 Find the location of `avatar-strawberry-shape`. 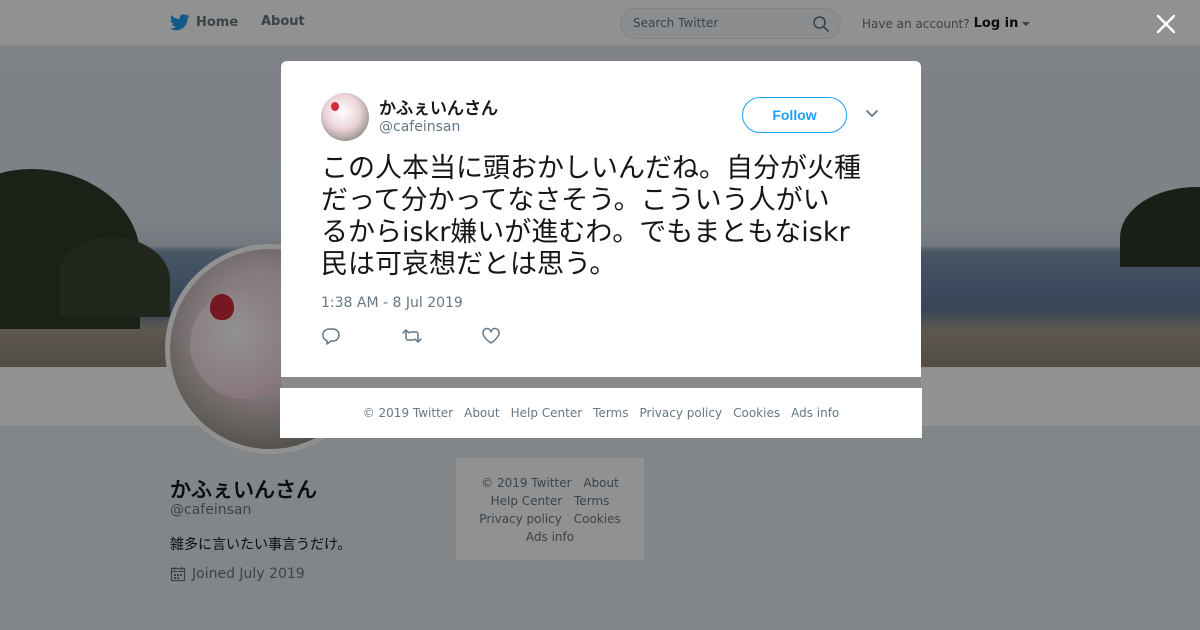

avatar-strawberry-shape is located at coordinates (335, 106).